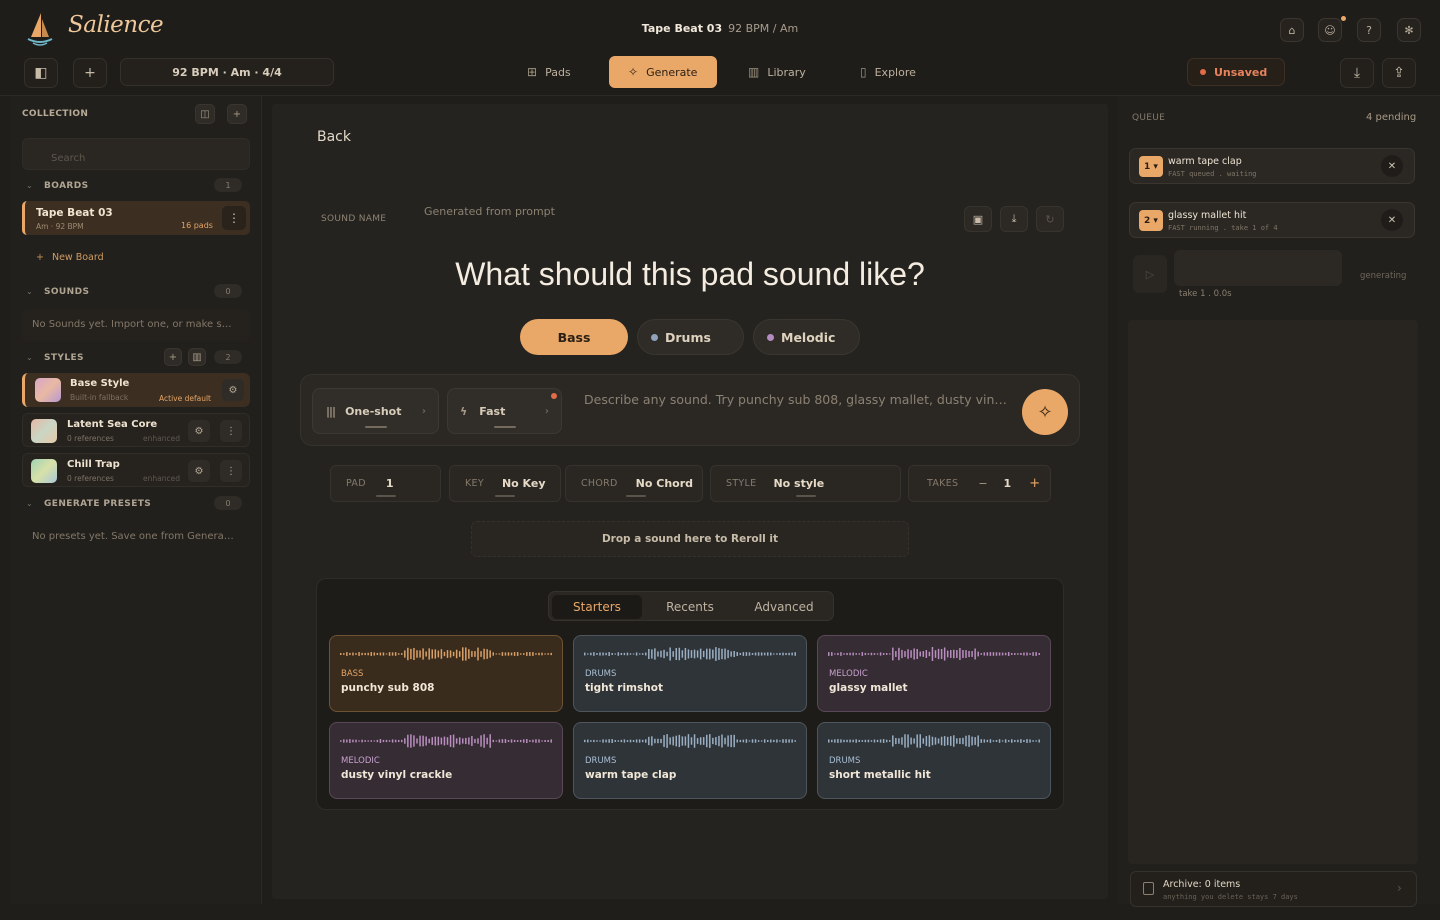  What do you see at coordinates (227, 72) in the screenshot?
I see `tempo-key-display: 92 BPM · Am · 4/4` at bounding box center [227, 72].